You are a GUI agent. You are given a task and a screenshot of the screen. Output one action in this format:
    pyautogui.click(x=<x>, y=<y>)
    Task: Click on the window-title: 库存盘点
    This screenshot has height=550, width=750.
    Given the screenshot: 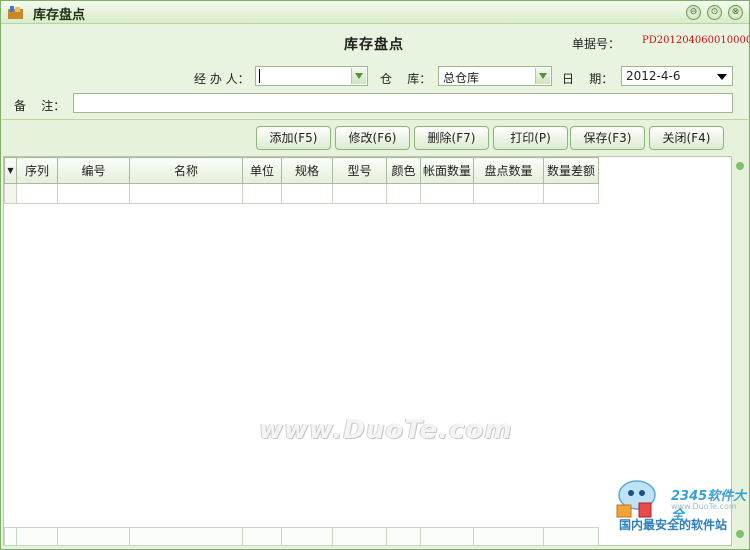 What is the action you would take?
    pyautogui.click(x=59, y=15)
    